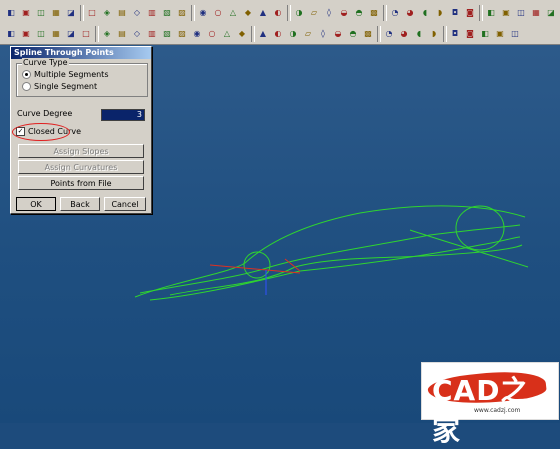 This screenshot has height=449, width=560. I want to click on swatch-icon: ◕, so click(410, 12).